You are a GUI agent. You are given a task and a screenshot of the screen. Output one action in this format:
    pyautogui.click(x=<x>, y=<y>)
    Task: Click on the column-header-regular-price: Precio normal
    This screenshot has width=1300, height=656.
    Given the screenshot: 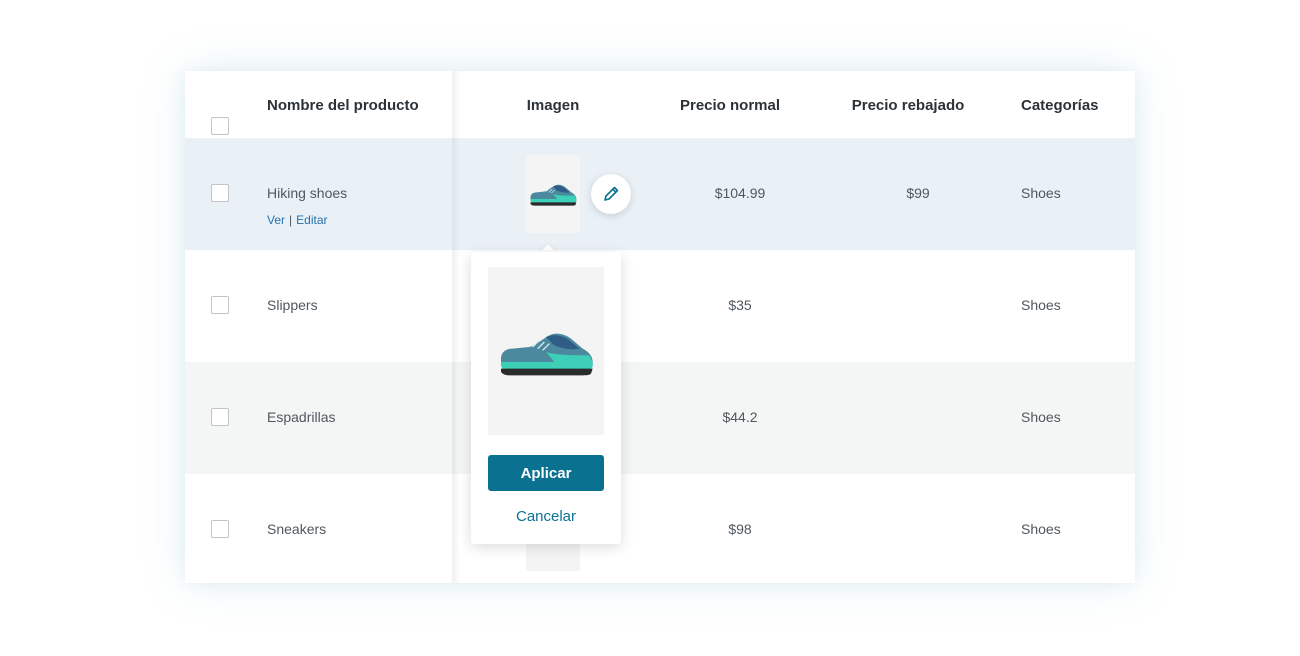 What is the action you would take?
    pyautogui.click(x=730, y=105)
    